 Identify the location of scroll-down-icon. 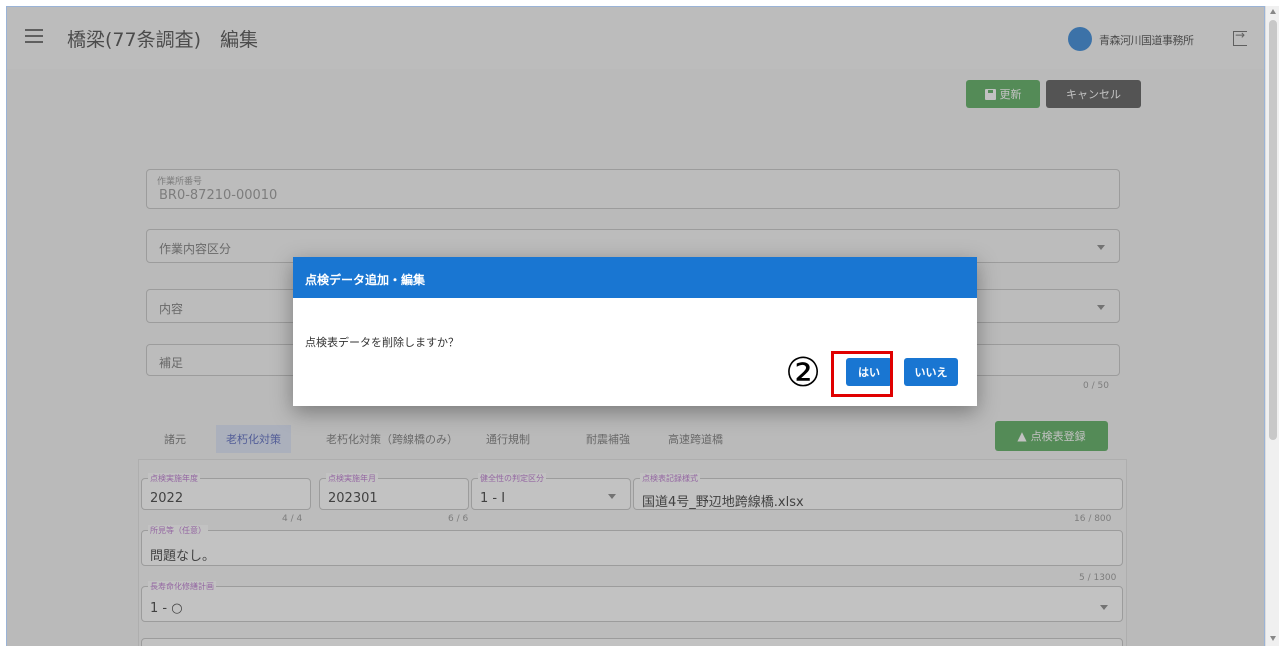
(1273, 638).